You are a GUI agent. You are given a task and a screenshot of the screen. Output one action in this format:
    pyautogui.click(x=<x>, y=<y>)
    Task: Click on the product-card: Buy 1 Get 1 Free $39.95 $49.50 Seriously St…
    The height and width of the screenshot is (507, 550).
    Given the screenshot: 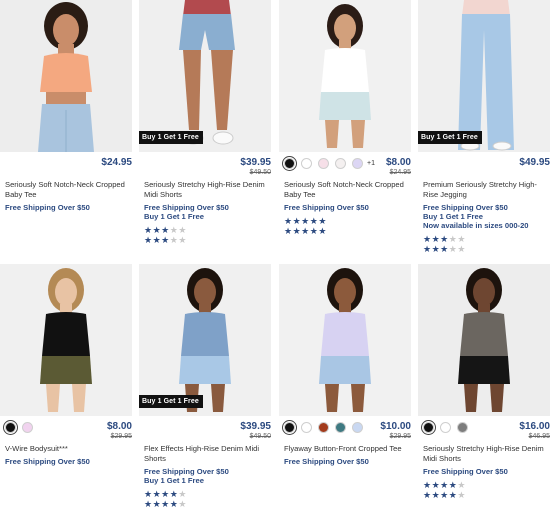 What is the action you would take?
    pyautogui.click(x=205, y=122)
    